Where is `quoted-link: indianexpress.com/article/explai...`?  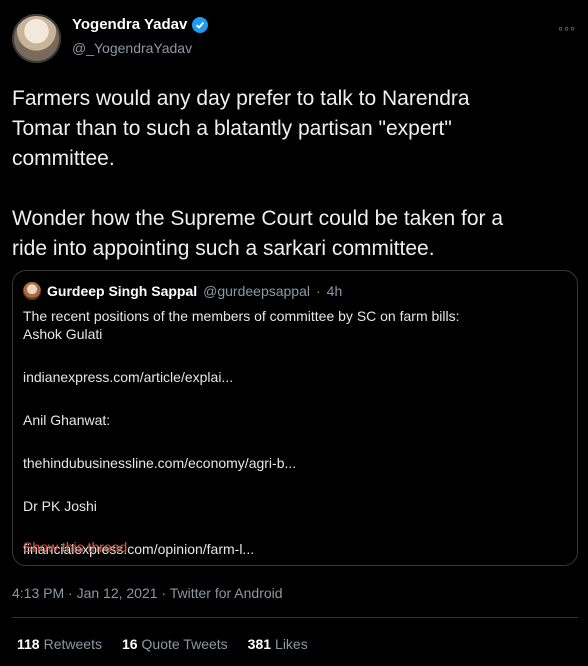
quoted-link: indianexpress.com/article/explai... is located at coordinates (128, 377).